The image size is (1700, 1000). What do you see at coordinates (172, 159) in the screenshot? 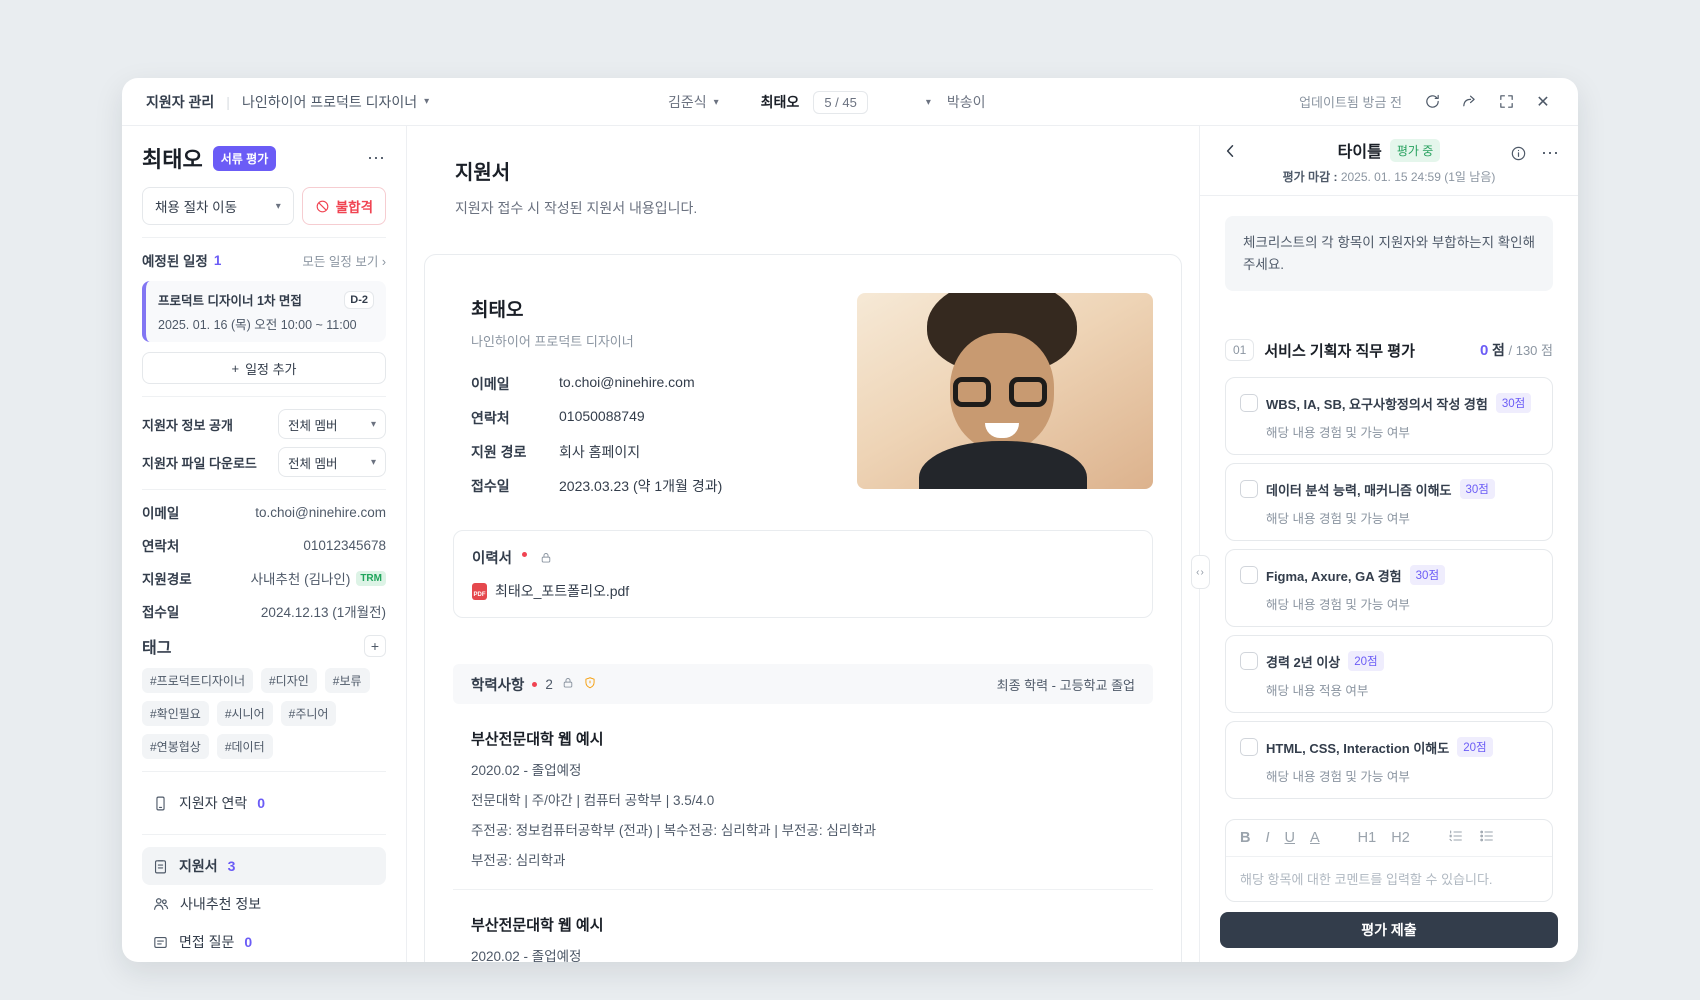
I see `candidate-name: 최태오` at bounding box center [172, 159].